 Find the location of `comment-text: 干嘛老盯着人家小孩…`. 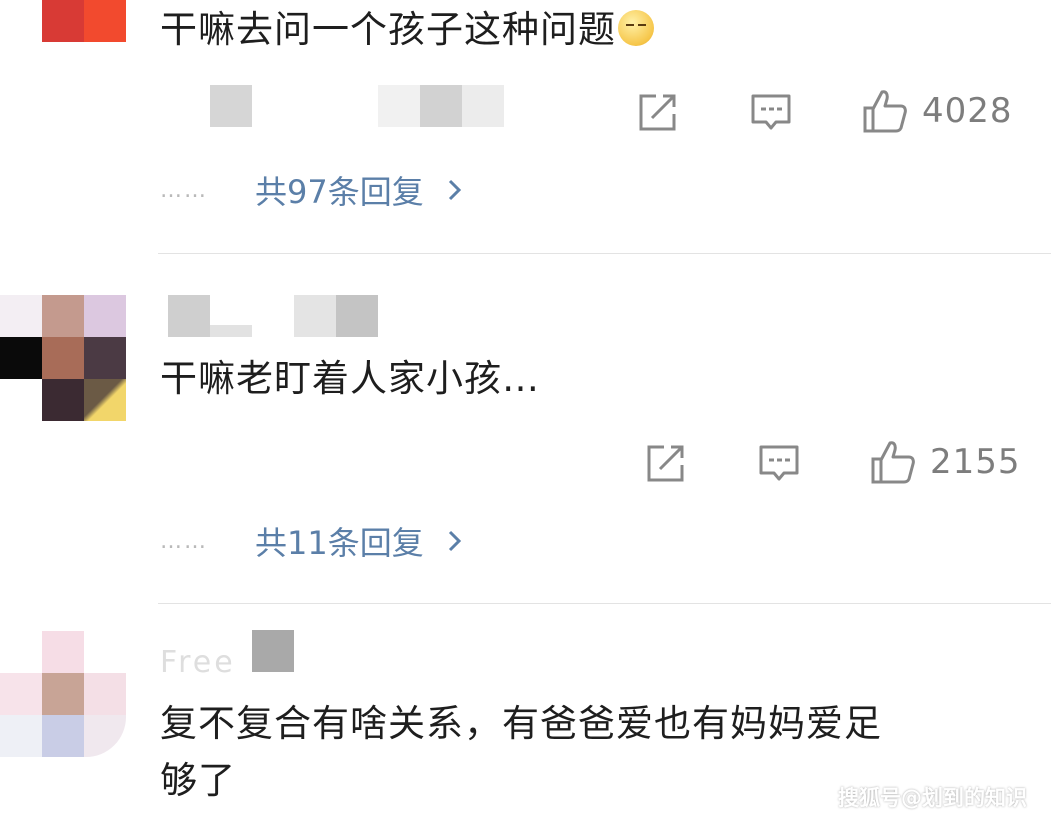

comment-text: 干嘛老盯着人家小孩… is located at coordinates (350, 378).